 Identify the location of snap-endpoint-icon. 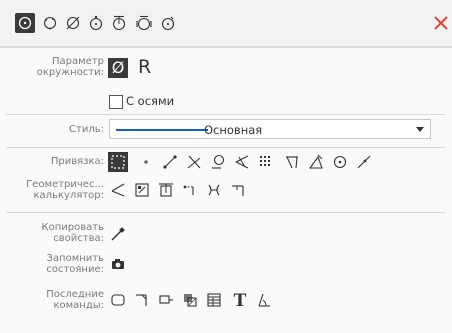
(170, 162).